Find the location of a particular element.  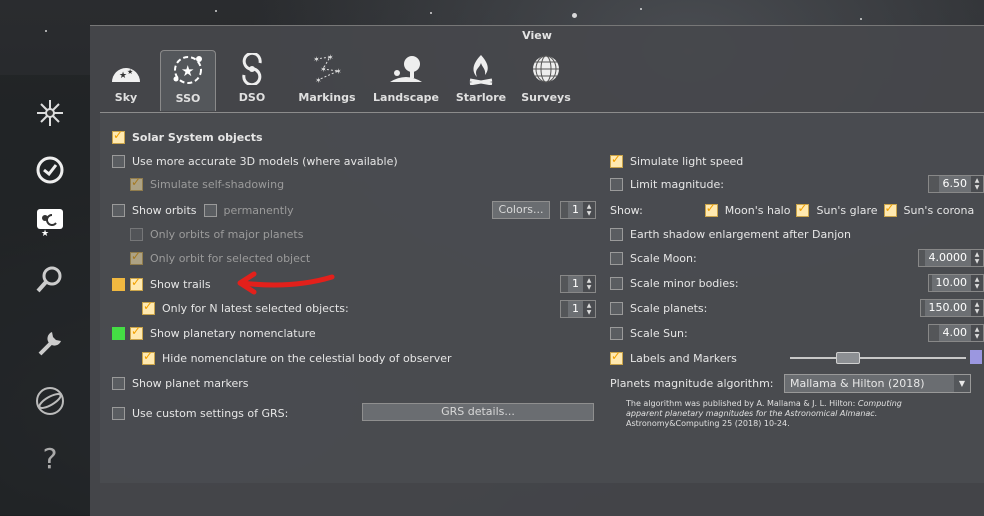

custom-grs-checkbox: Use custom settings of GRS: is located at coordinates (200, 413).